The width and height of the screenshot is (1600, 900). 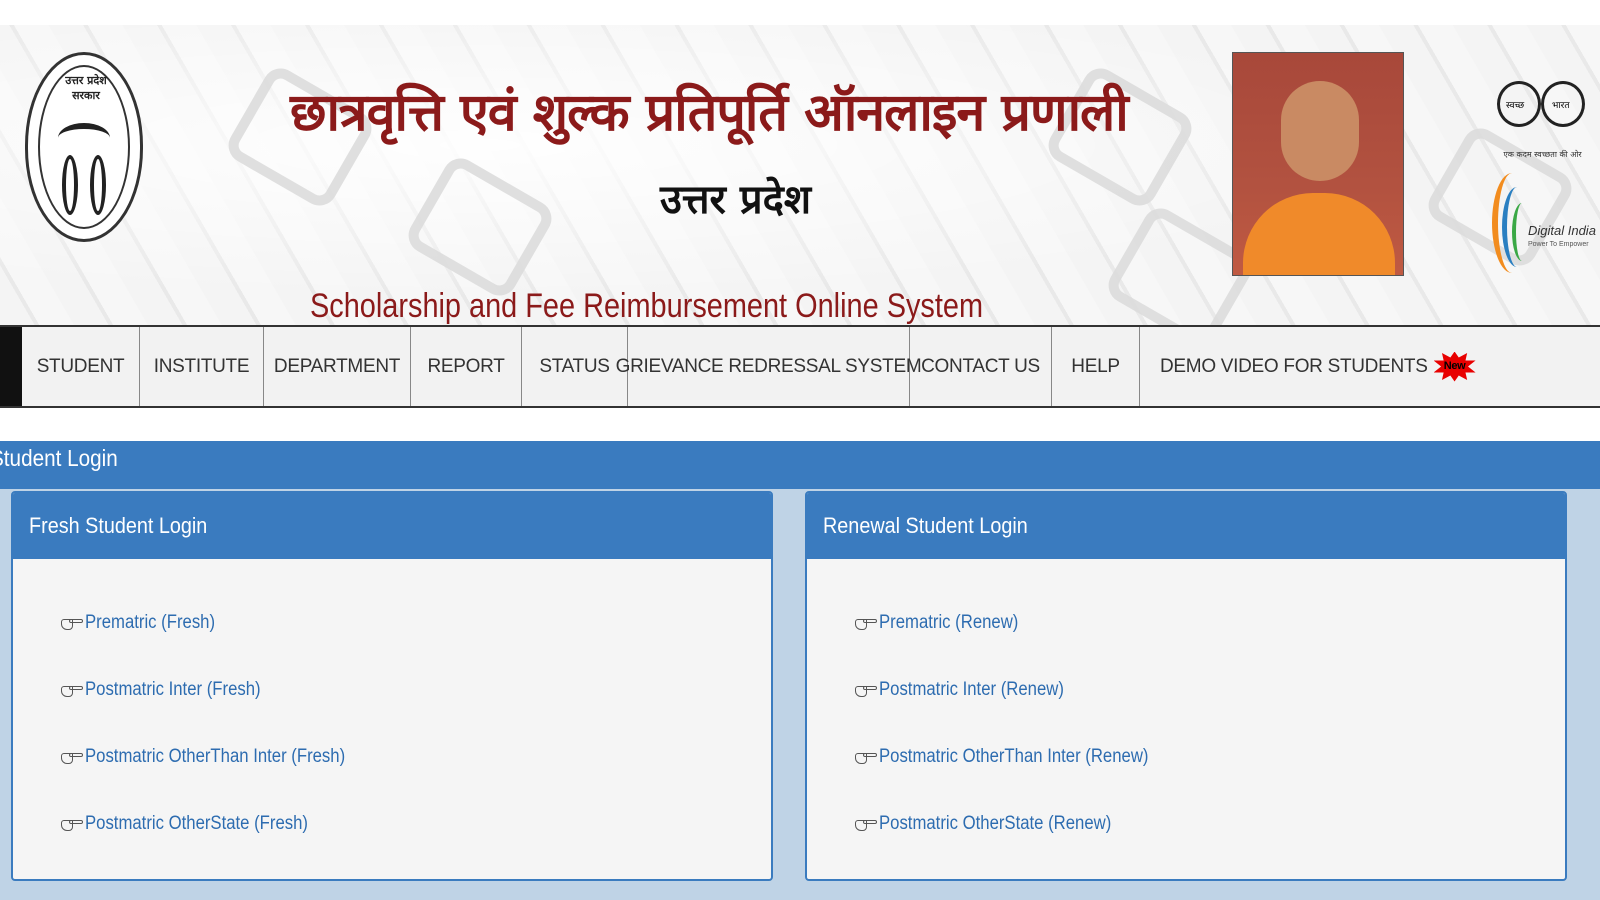 What do you see at coordinates (1558, 244) in the screenshot?
I see `digital-india-tagline: Power To Empower` at bounding box center [1558, 244].